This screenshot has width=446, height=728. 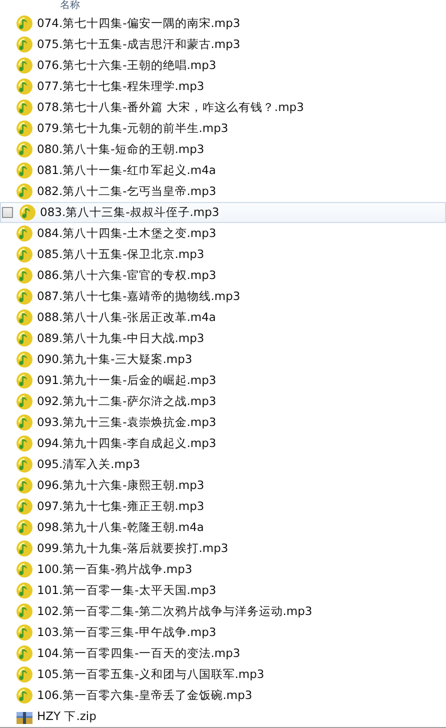 I want to click on file-name: 079.第七十九集-元朝的前半生.mp3, so click(x=132, y=128).